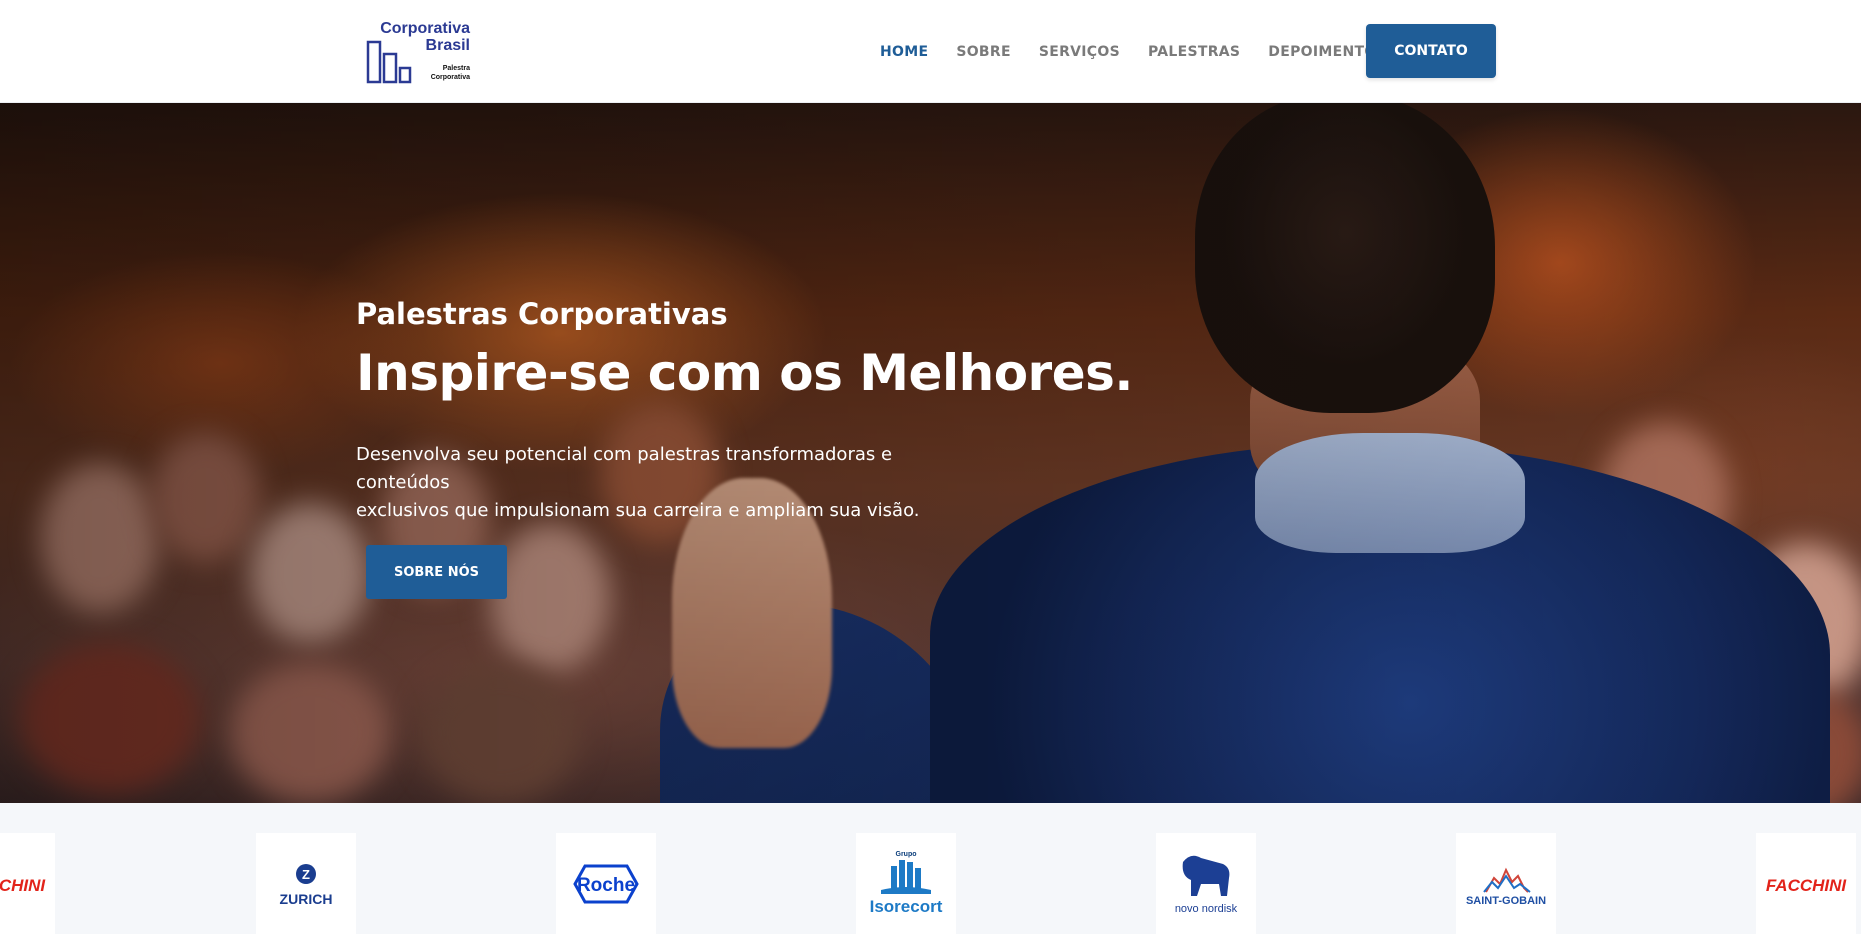 Image resolution: width=1861 pixels, height=934 pixels. Describe the element at coordinates (418, 52) in the screenshot. I see `brand-logo: Corporativa Brasil Palestra Corporativa` at that location.